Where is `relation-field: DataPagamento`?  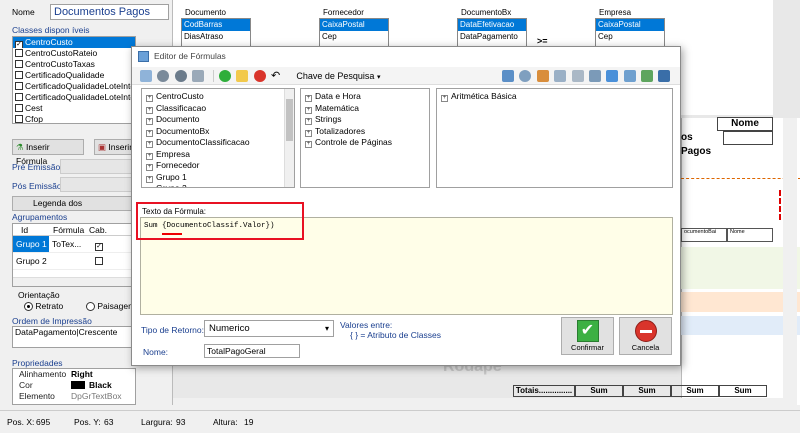 relation-field: DataPagamento is located at coordinates (492, 37).